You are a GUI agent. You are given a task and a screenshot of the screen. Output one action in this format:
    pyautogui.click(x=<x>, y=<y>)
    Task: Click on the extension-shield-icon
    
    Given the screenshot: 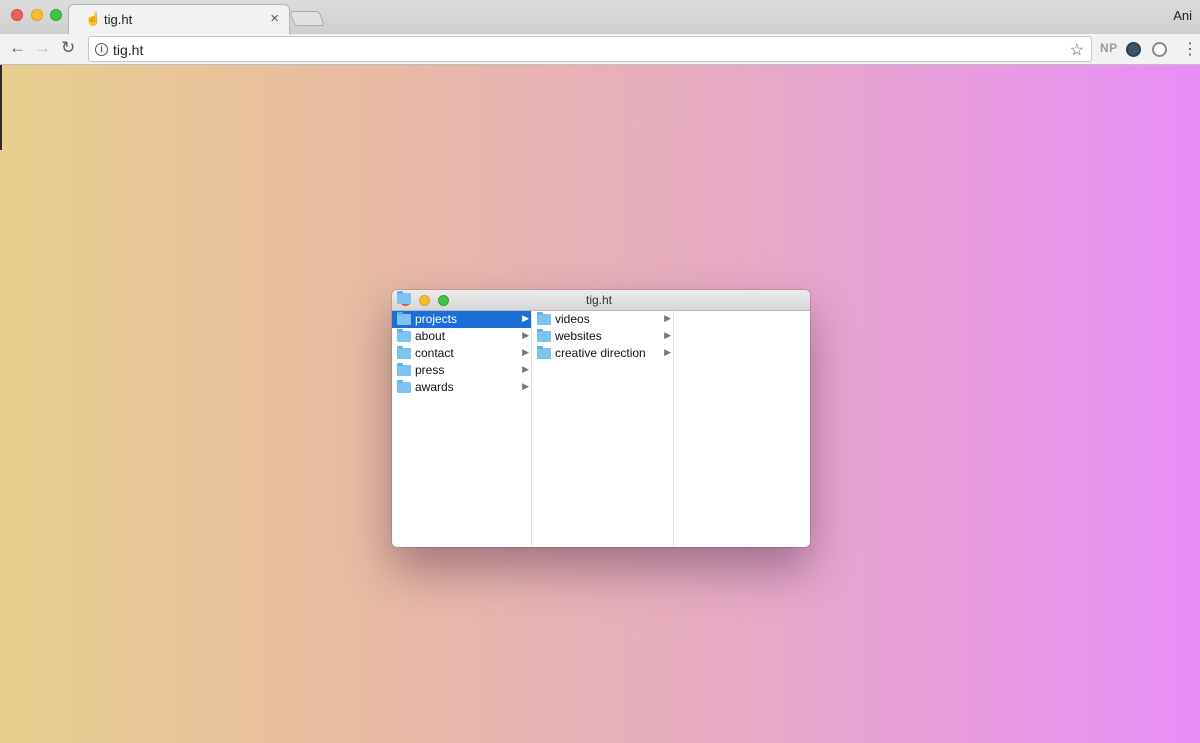 What is the action you would take?
    pyautogui.click(x=1133, y=49)
    